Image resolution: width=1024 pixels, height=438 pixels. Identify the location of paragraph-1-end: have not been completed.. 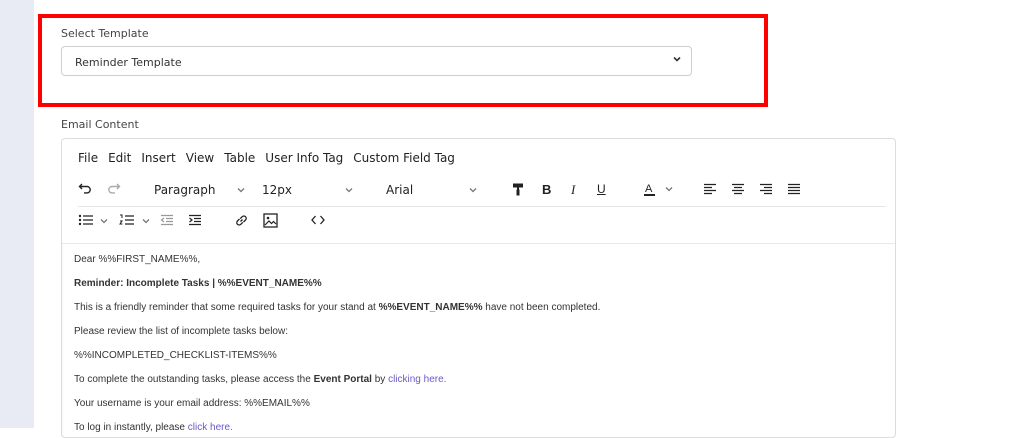
(541, 307).